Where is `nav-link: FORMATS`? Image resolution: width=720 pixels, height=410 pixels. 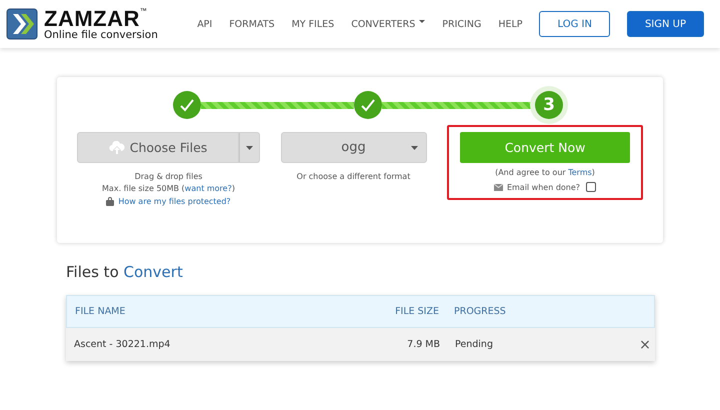 nav-link: FORMATS is located at coordinates (252, 24).